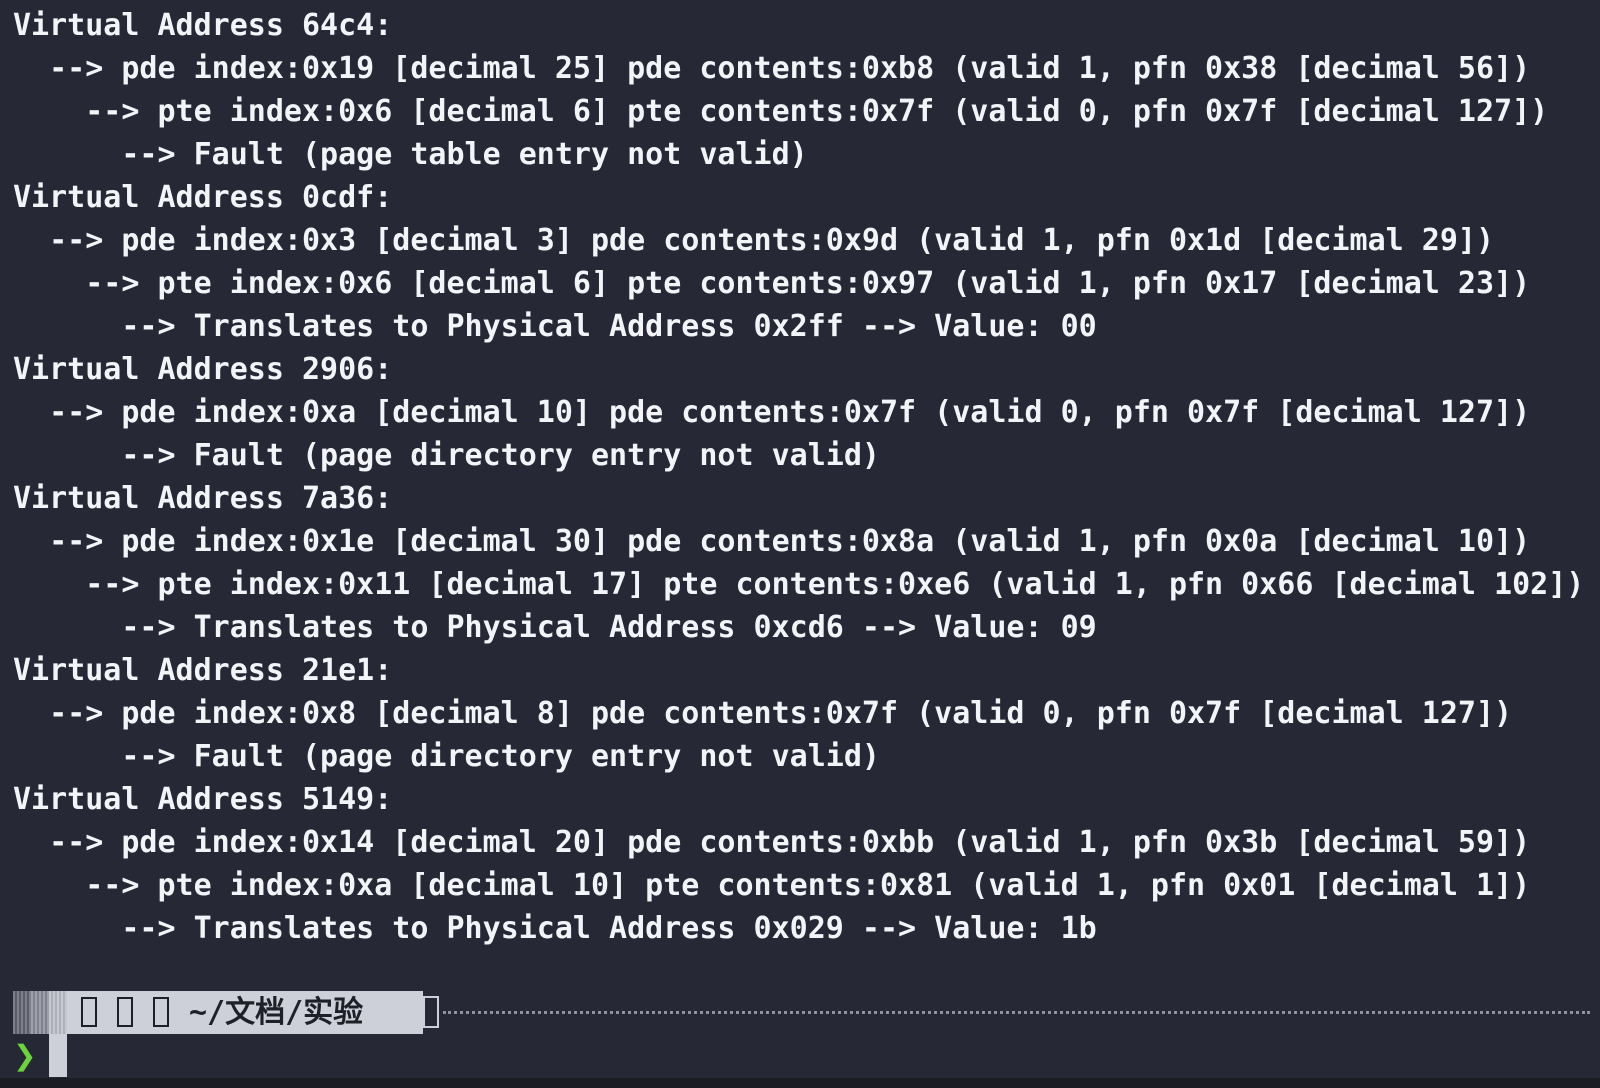  Describe the element at coordinates (58, 1055) in the screenshot. I see `text-cursor` at that location.